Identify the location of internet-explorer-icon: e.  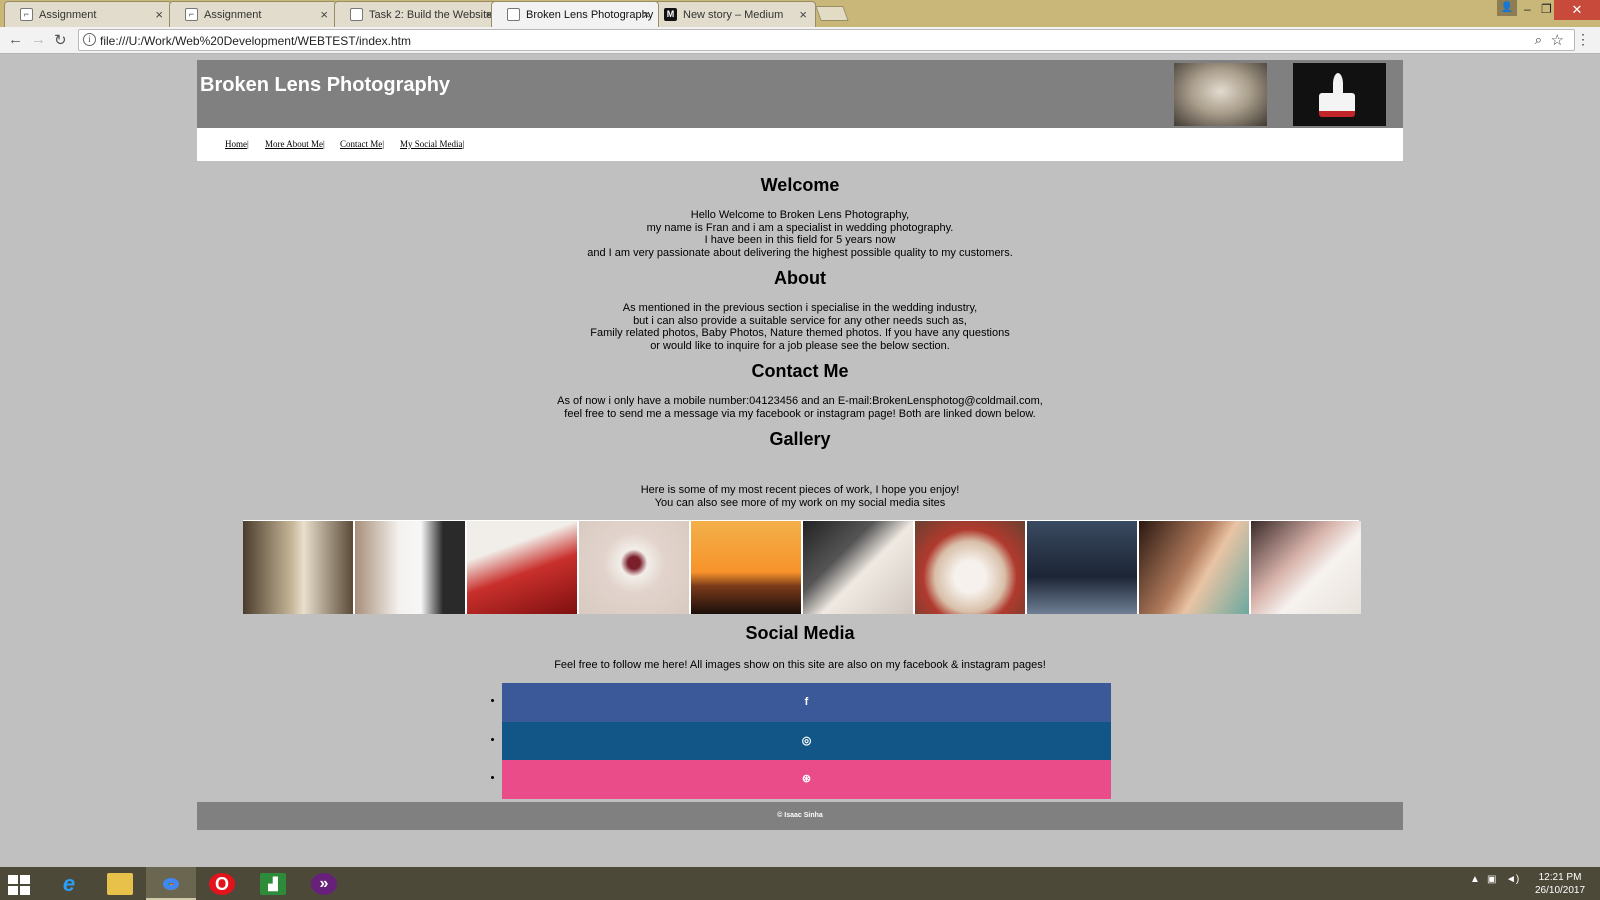
(69, 883).